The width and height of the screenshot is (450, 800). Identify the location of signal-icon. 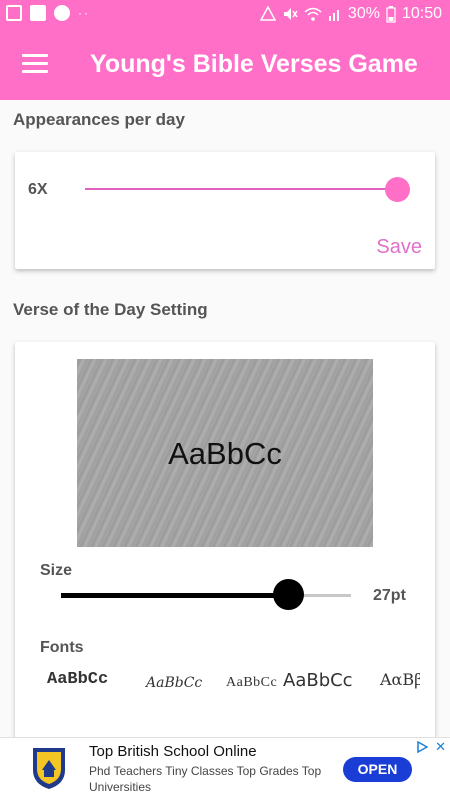
(333, 15).